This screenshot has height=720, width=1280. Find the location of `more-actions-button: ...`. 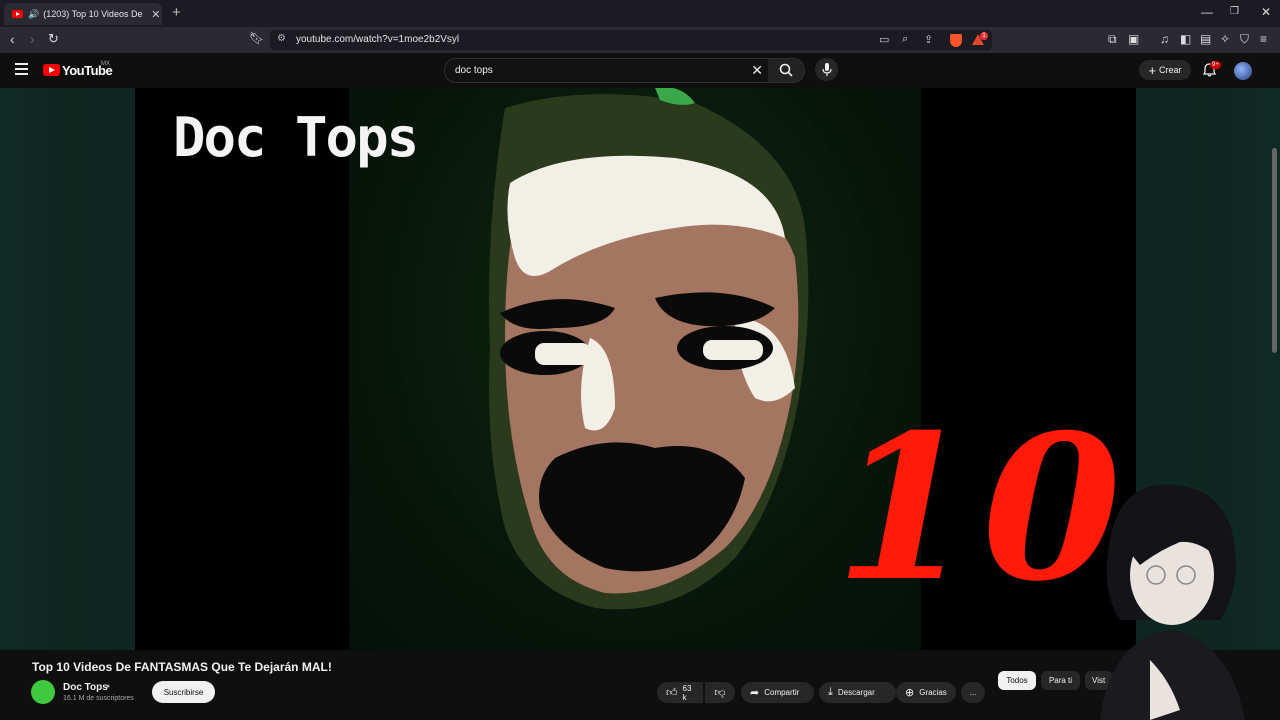

more-actions-button: ... is located at coordinates (973, 692).